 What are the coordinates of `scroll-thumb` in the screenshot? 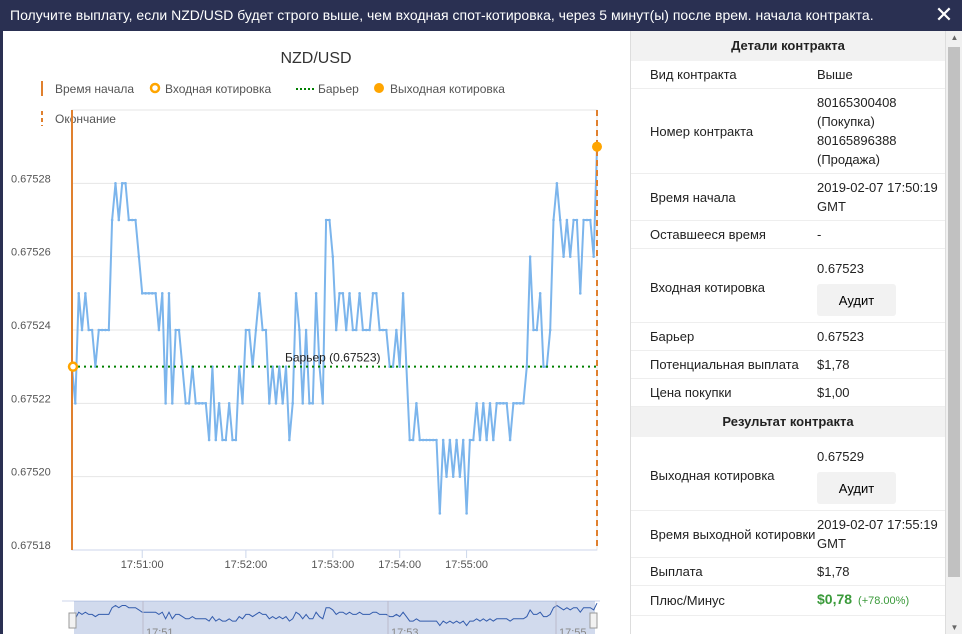 It's located at (954, 312).